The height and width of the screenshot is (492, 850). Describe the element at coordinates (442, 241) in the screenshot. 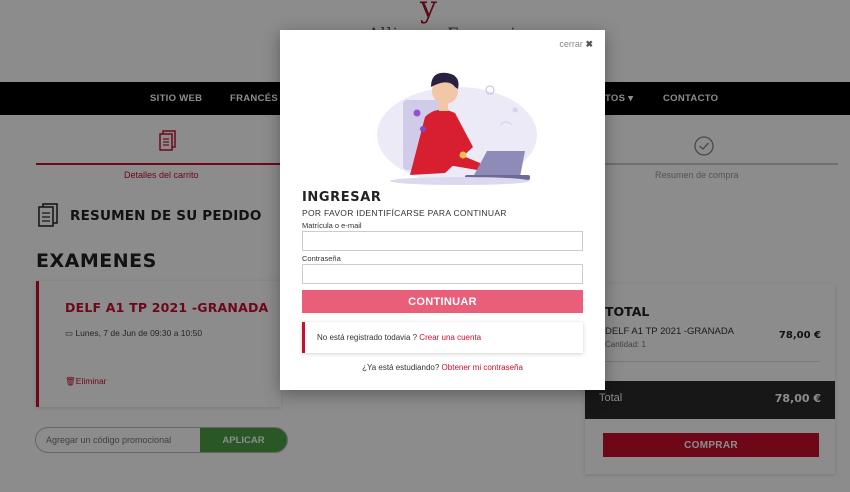

I see `user-email-input` at that location.